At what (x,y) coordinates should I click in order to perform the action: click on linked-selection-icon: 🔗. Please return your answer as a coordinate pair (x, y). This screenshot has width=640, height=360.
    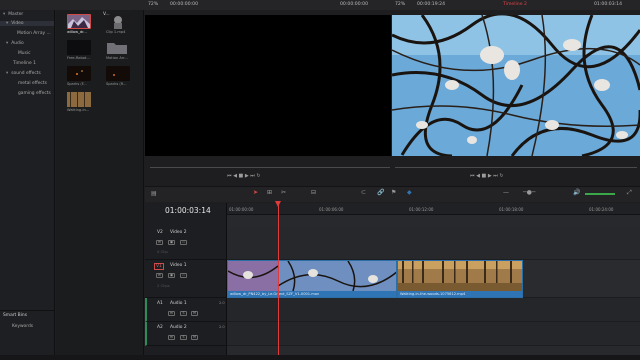
    Looking at the image, I should click on (380, 192).